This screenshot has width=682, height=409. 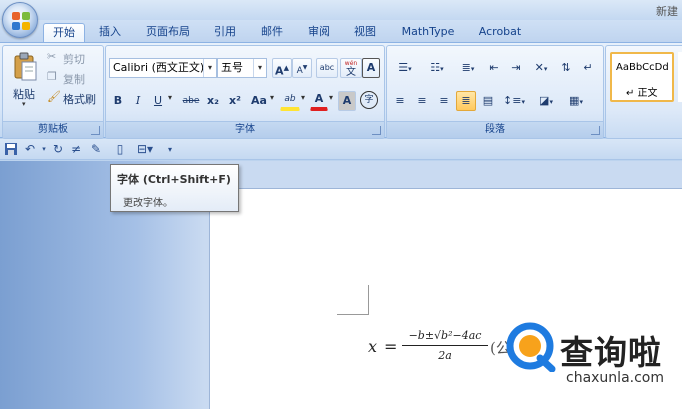 I want to click on show-marks-button: ↵, so click(x=588, y=68).